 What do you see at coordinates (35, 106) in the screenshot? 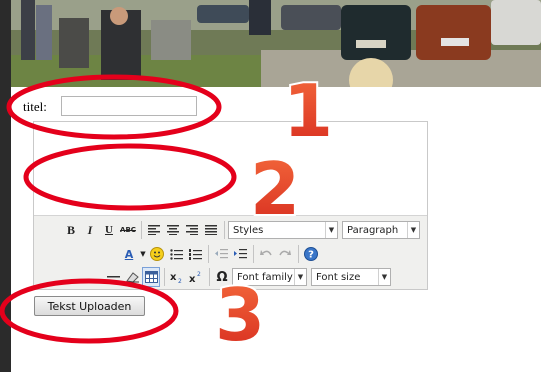
I see `title-label: titel:` at bounding box center [35, 106].